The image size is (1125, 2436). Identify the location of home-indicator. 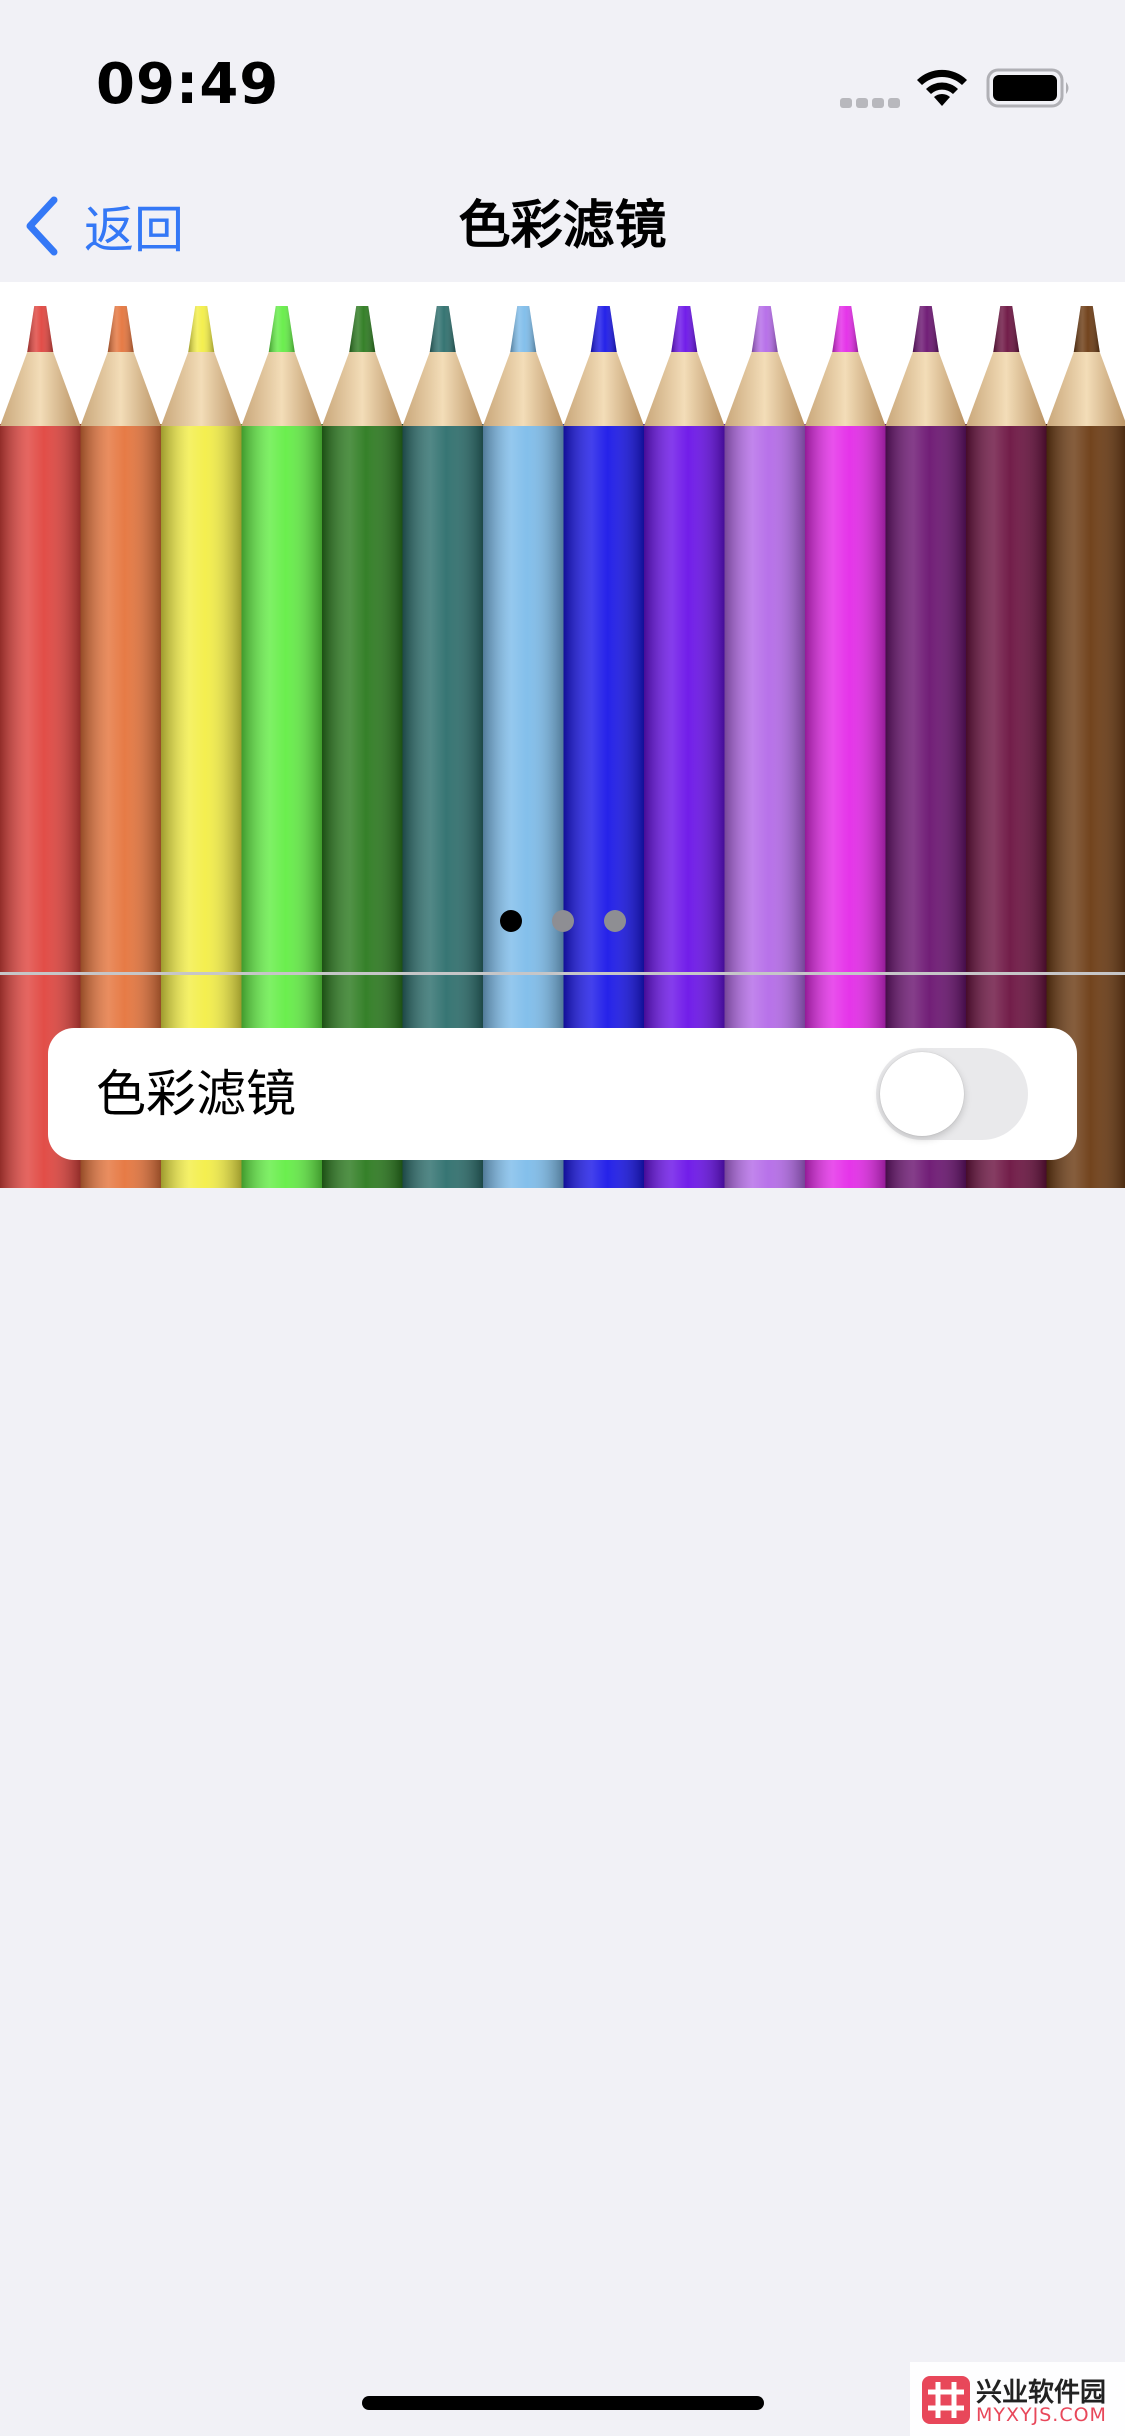
(563, 2403).